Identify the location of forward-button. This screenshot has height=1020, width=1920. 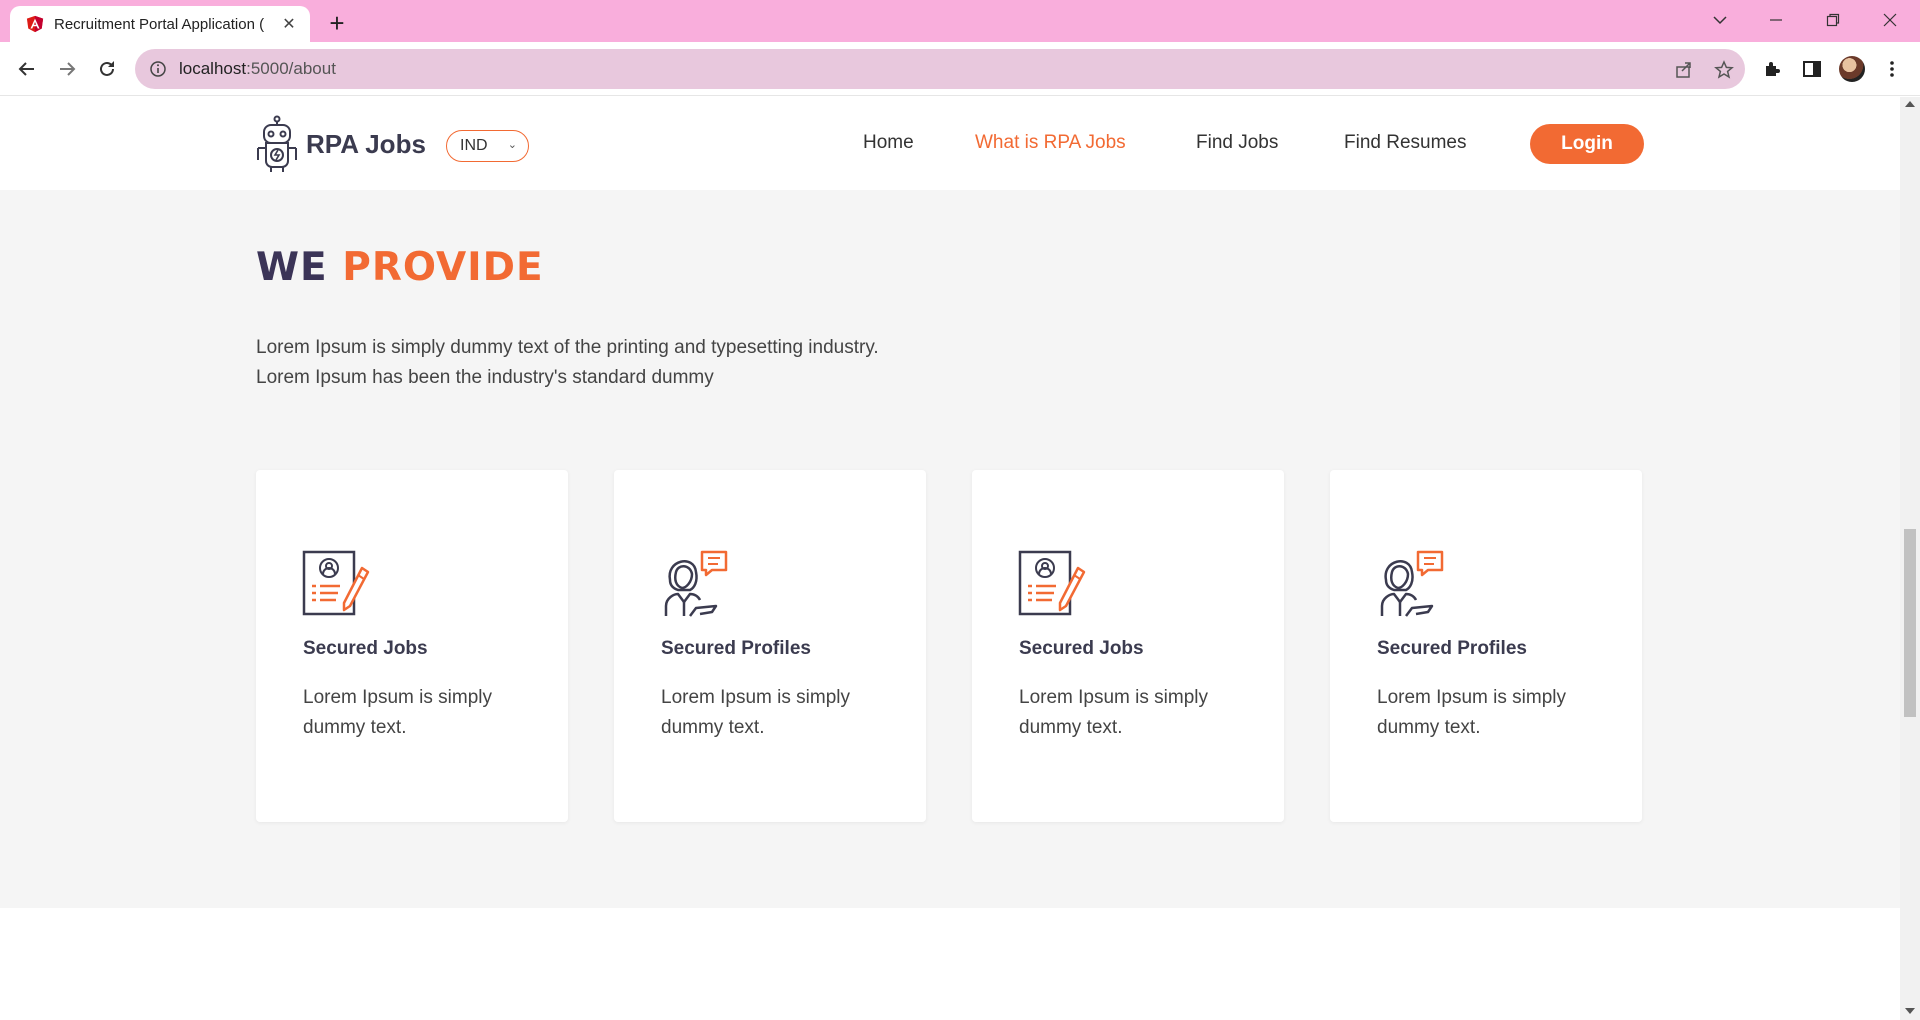
(67, 69).